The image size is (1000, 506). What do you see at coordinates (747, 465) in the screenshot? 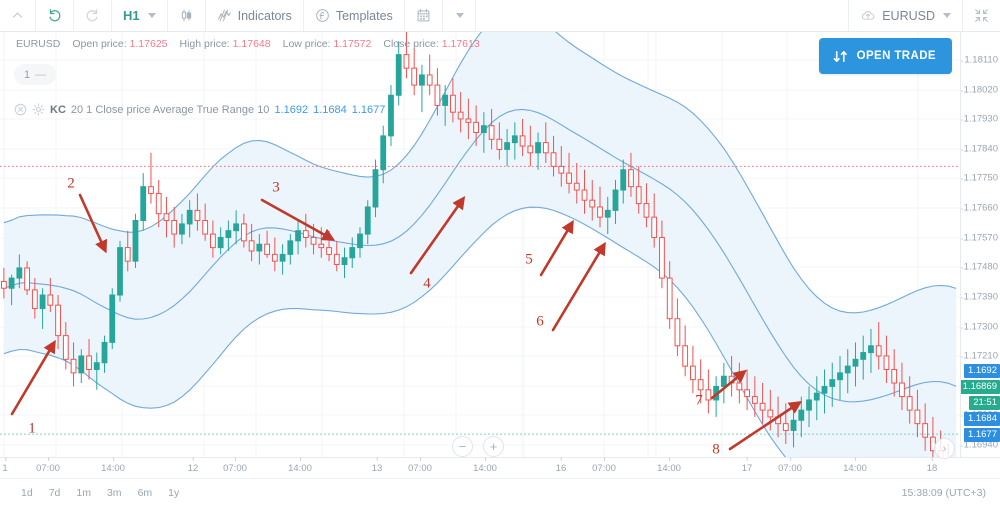
I see `time-tick: 17` at bounding box center [747, 465].